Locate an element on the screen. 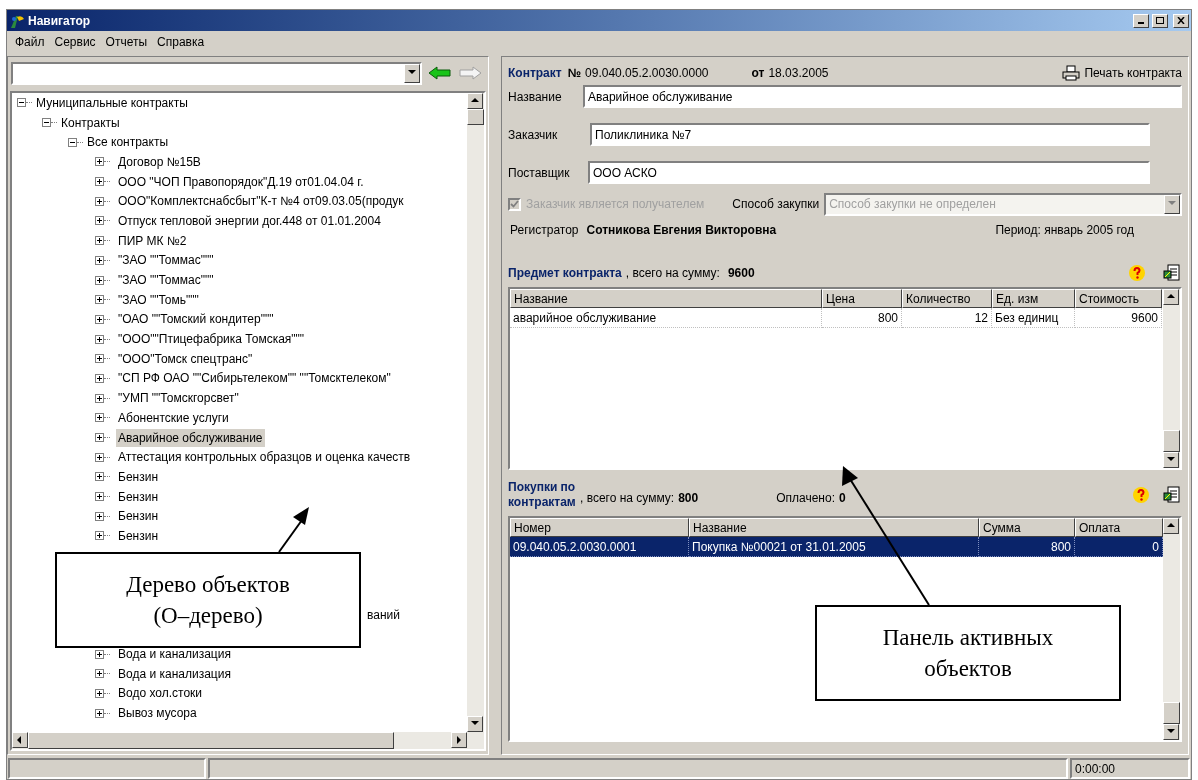 The image size is (1198, 780). tree-item: Вывоз мусора is located at coordinates (157, 713).